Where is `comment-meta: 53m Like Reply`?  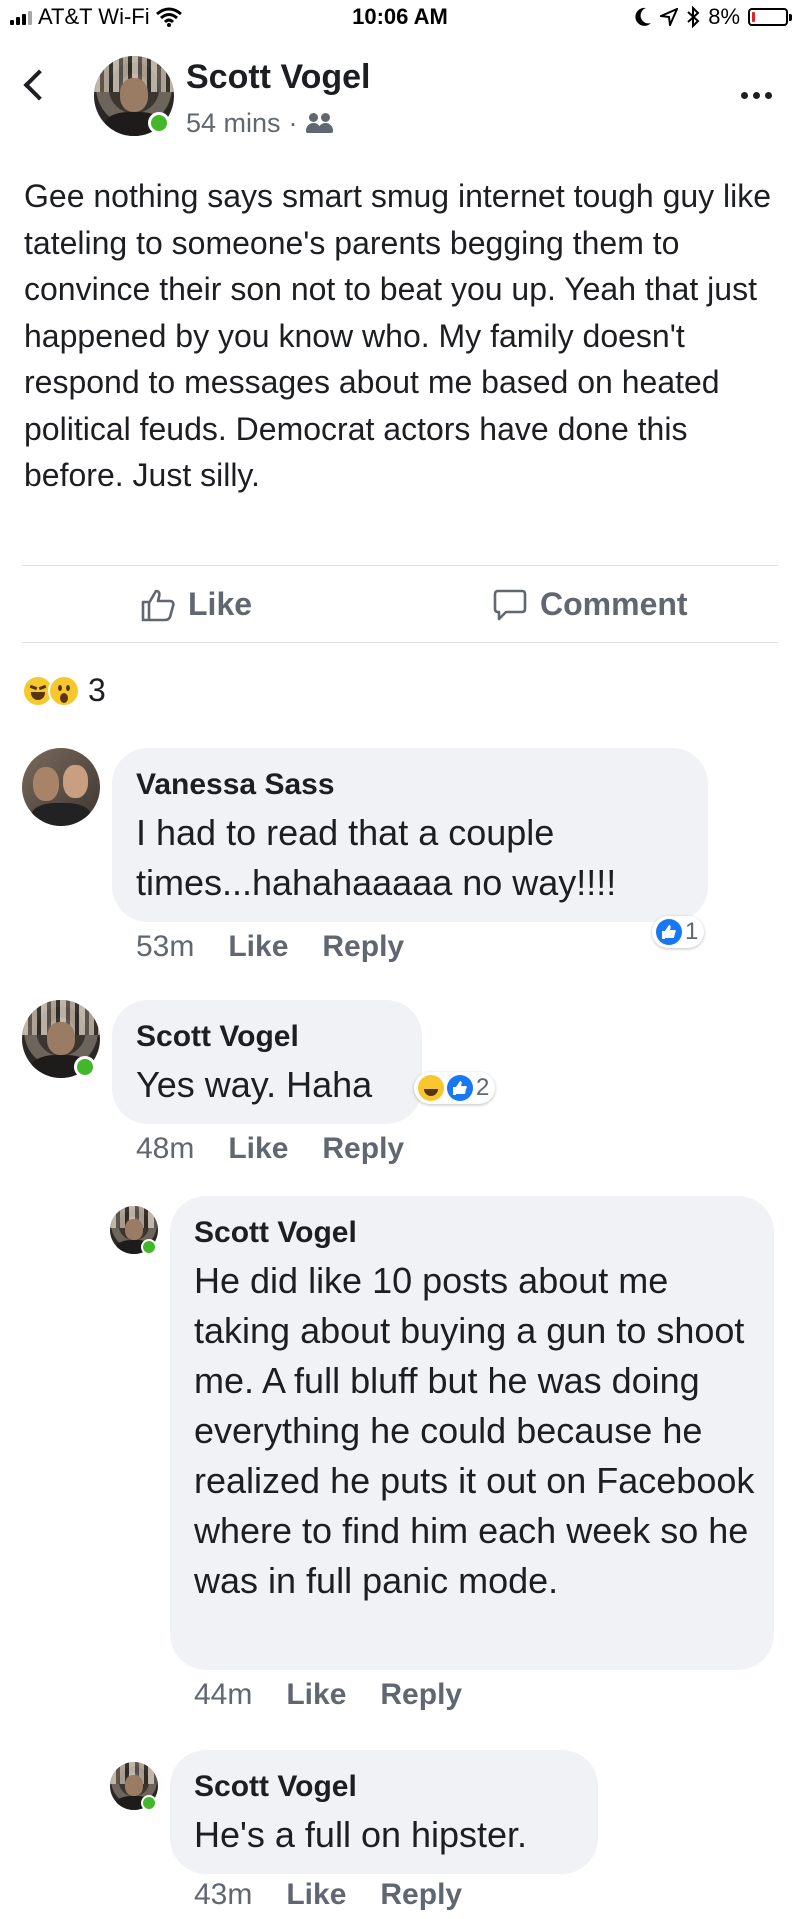
comment-meta: 53m Like Reply is located at coordinates (270, 947).